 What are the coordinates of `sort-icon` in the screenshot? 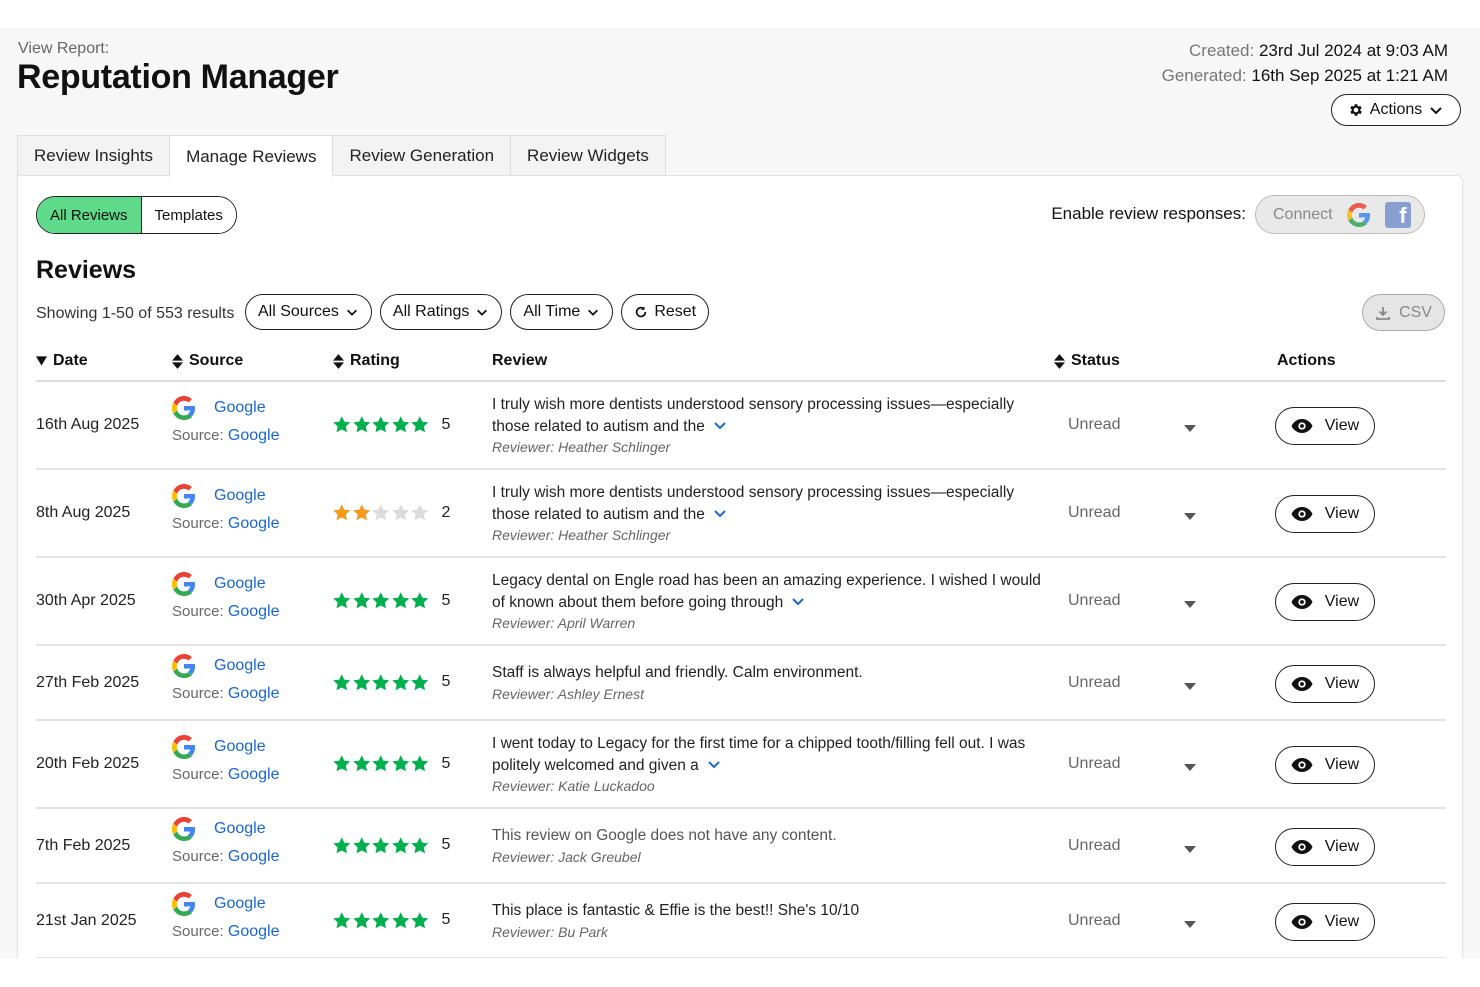 It's located at (338, 361).